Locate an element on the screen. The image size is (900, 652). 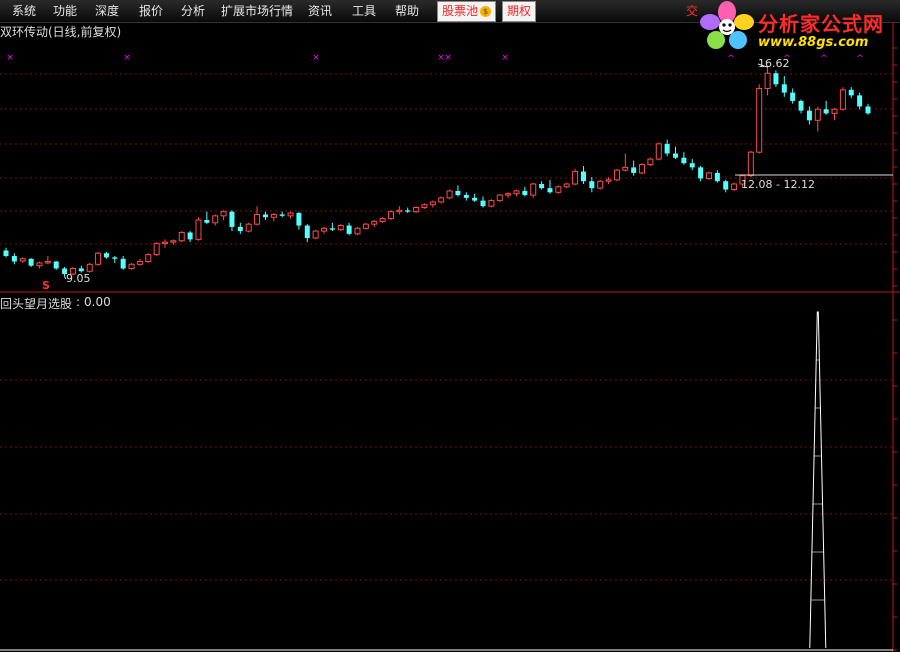
indicator-value: 0.00 is located at coordinates (97, 302).